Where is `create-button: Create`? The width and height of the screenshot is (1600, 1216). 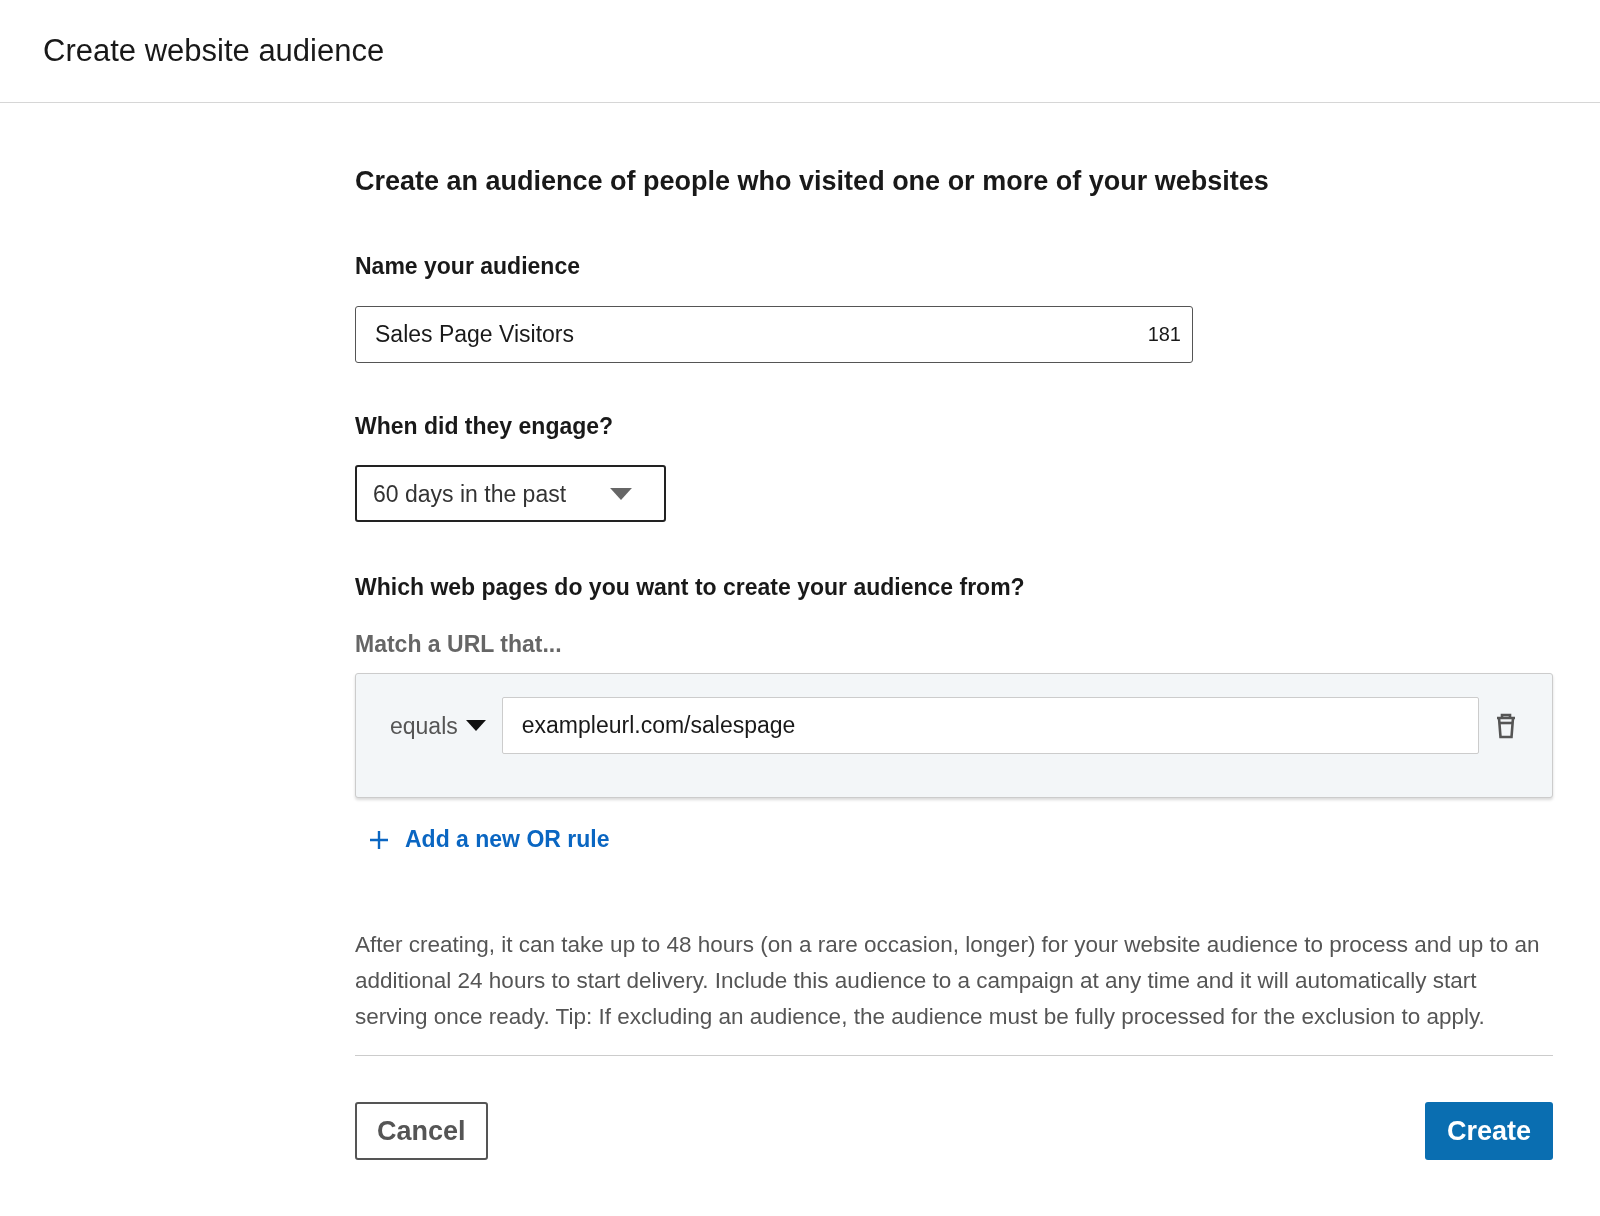
create-button: Create is located at coordinates (1488, 1130).